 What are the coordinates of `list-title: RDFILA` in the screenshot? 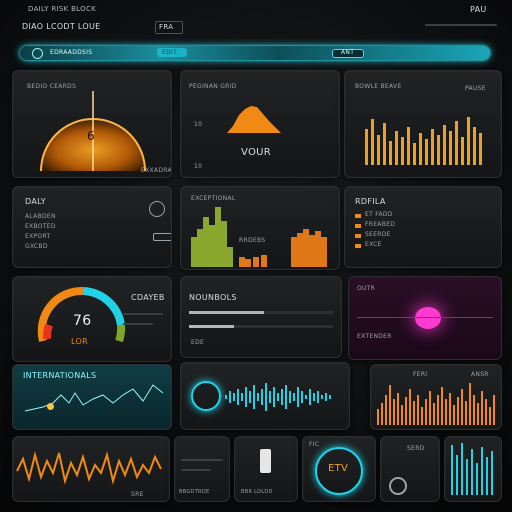 It's located at (370, 201).